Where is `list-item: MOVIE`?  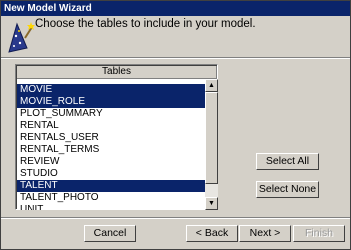 list-item: MOVIE is located at coordinates (111, 90).